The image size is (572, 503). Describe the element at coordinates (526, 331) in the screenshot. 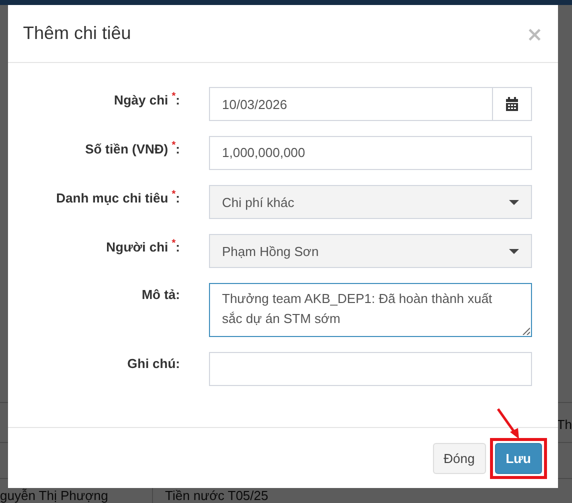

I see `resize-grip-icon` at that location.